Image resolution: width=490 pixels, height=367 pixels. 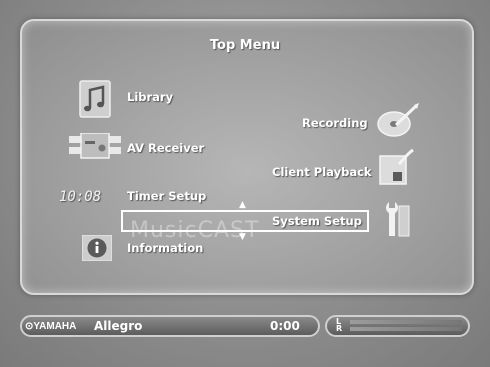 What do you see at coordinates (242, 205) in the screenshot?
I see `scroll-up-arrow-icon: ▲` at bounding box center [242, 205].